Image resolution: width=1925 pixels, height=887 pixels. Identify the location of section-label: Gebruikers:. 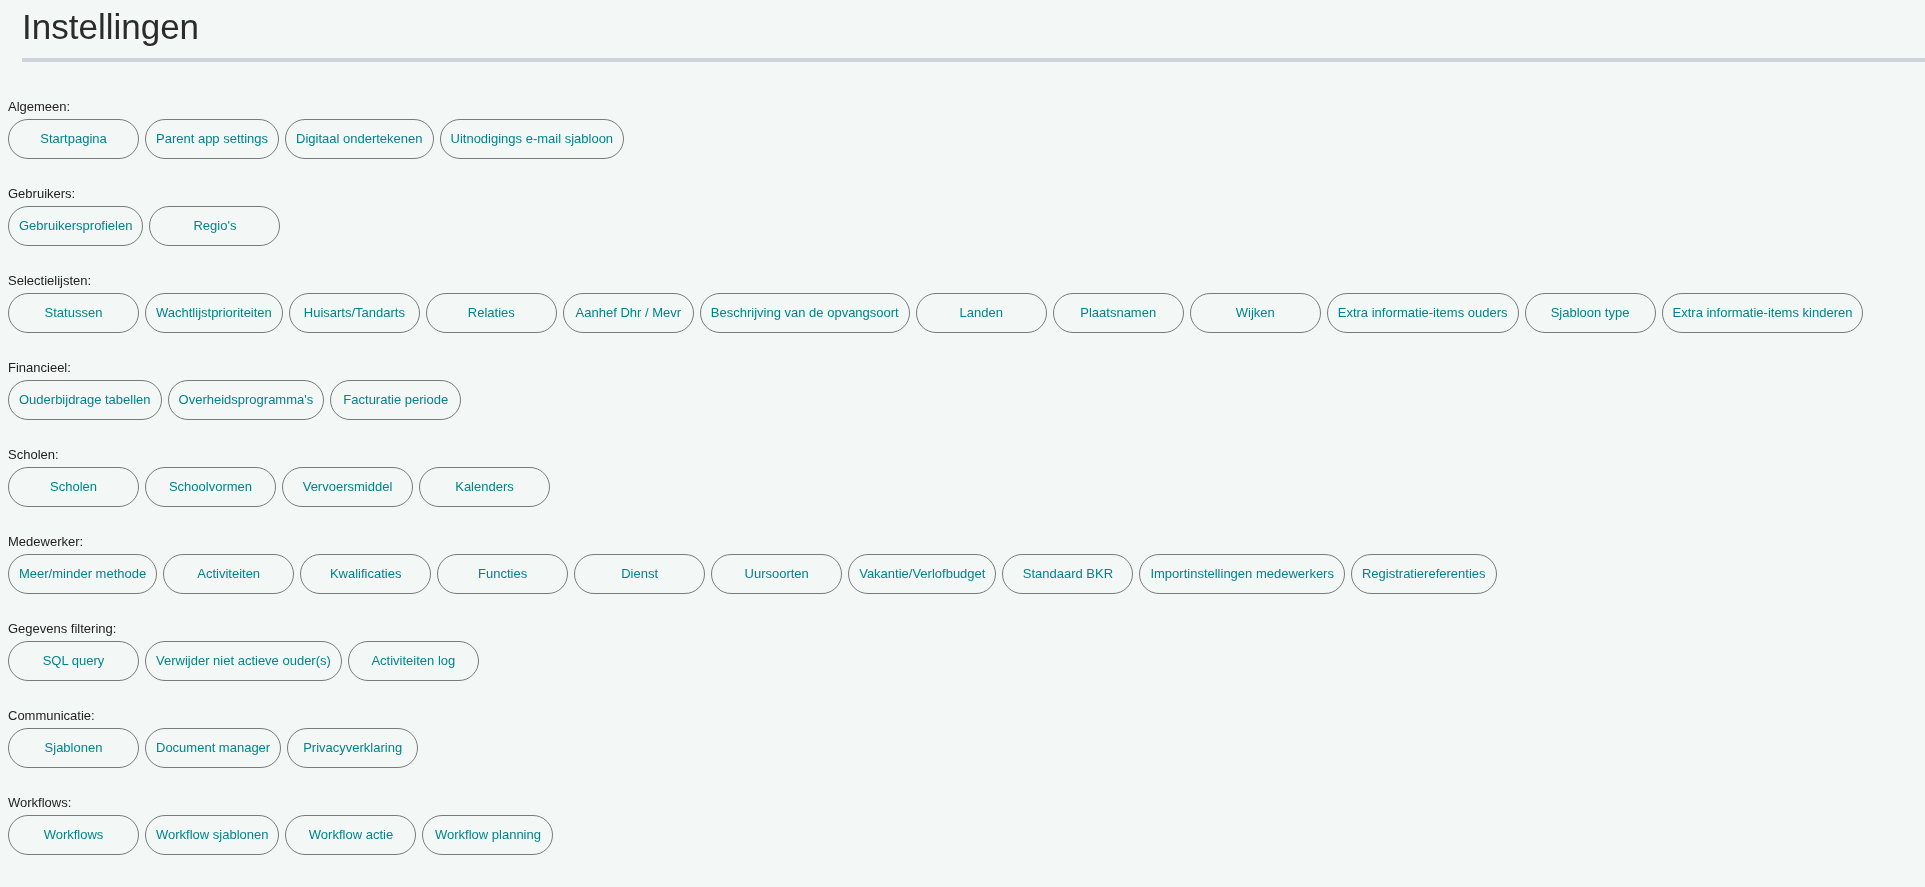
(42, 194).